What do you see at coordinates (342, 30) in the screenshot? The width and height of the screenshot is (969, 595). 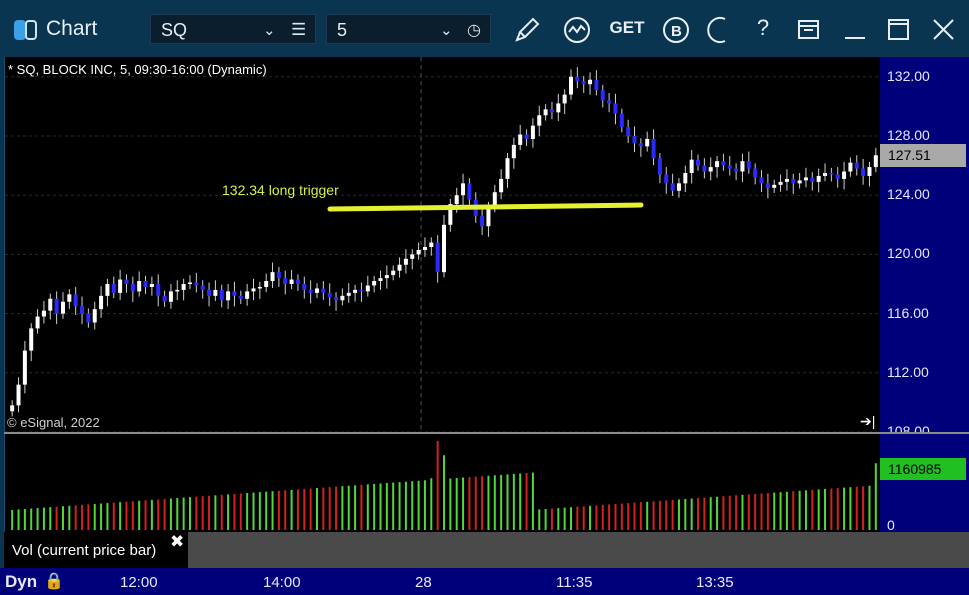 I see `interval-value: 5` at bounding box center [342, 30].